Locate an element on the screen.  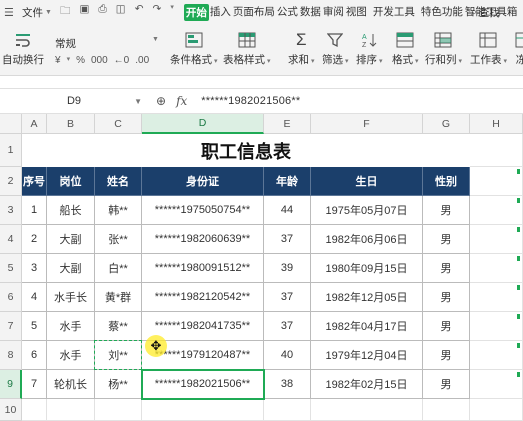
table-cell: ******1980091512** is located at coordinates (203, 268).